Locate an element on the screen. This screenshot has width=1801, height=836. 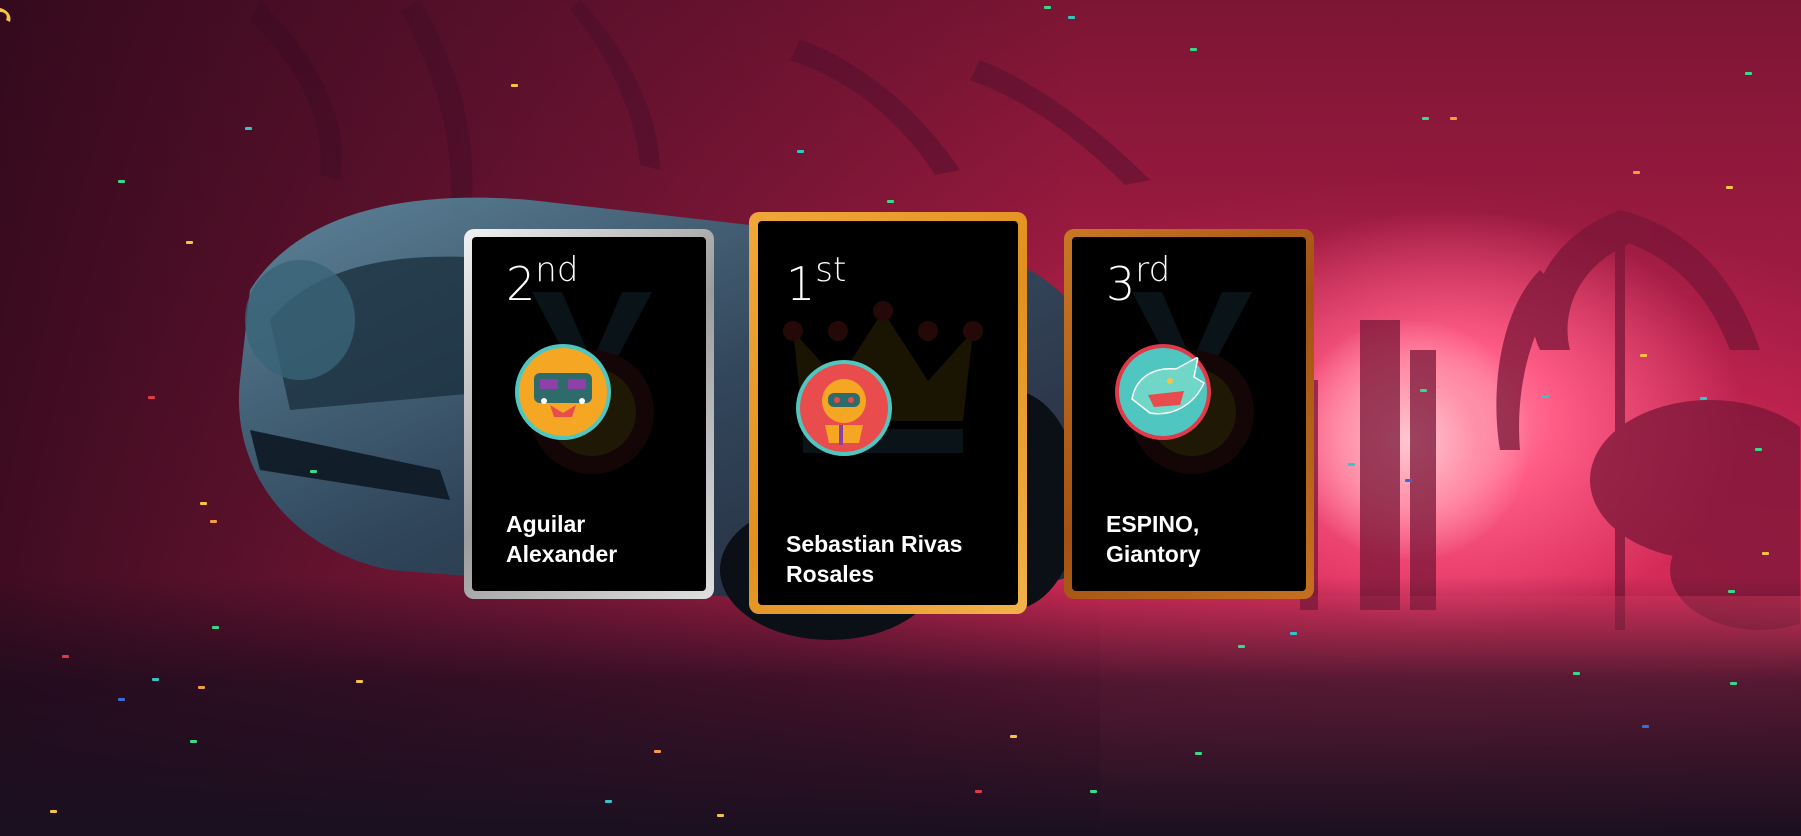
card-body: 2nd Aguilar Alexander is located at coordinates (589, 414).